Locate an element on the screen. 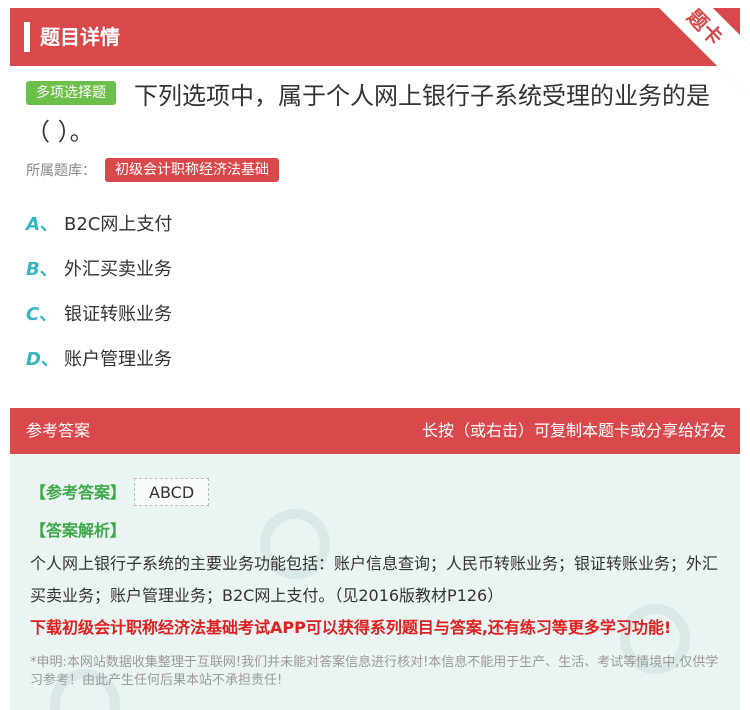 This screenshot has width=750, height=710. share-hint: 长按（或右击）可复制本题卡或分享给好友 is located at coordinates (573, 430).